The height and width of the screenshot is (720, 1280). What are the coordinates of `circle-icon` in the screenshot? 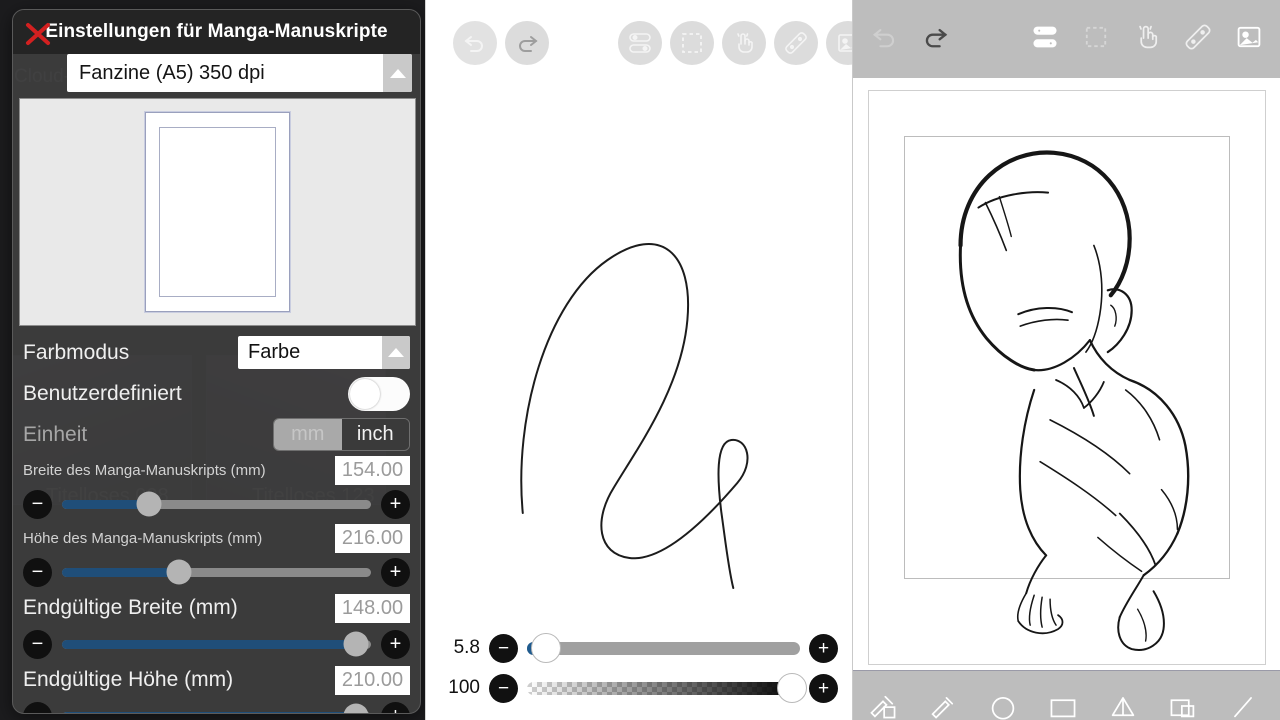 It's located at (1003, 704).